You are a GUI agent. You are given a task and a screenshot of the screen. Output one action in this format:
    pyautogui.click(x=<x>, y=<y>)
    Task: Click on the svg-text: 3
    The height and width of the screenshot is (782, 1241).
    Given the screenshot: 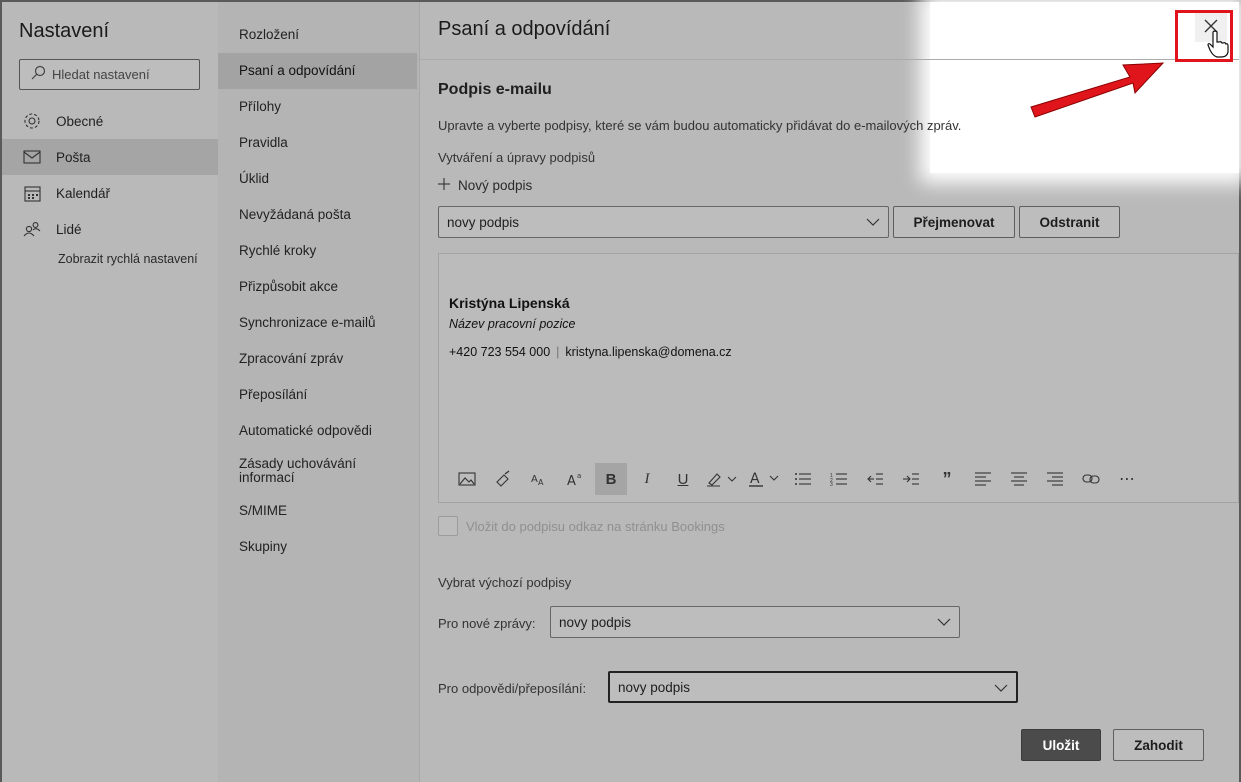 What is the action you would take?
    pyautogui.click(x=831, y=484)
    